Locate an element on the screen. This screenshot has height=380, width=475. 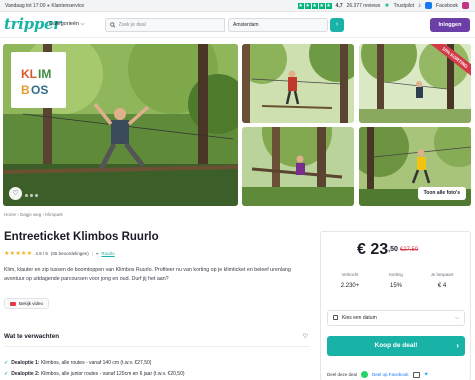
rating-value: 4.9 / 5 is located at coordinates (41, 253).